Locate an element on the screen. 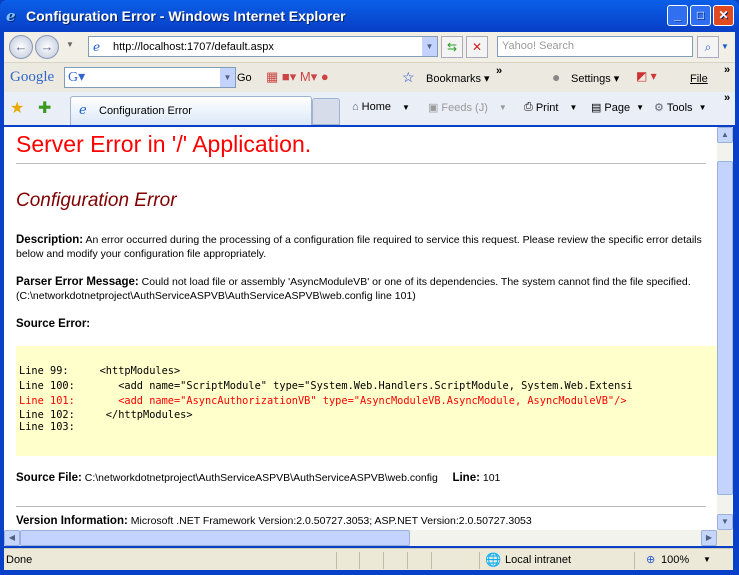  horizontal-scrollbar: ◀ ▶ is located at coordinates (360, 538).